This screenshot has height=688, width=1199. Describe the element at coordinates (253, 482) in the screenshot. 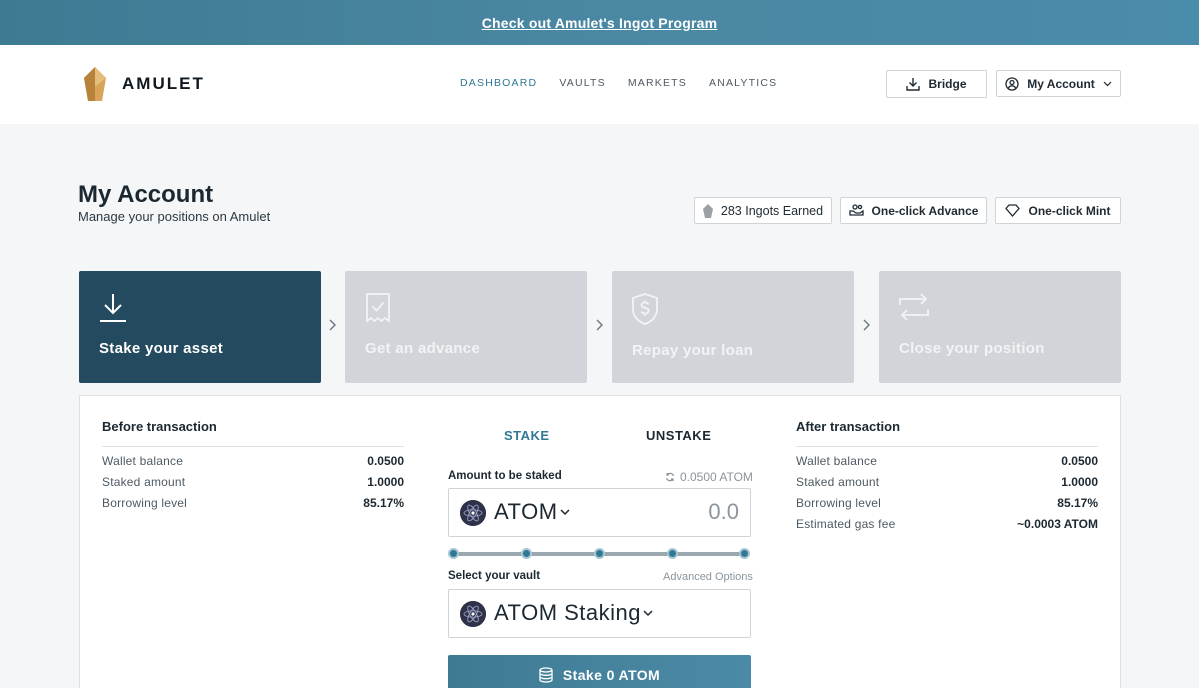

I see `before-staked-amount-row: Staked amount 1.0000` at that location.